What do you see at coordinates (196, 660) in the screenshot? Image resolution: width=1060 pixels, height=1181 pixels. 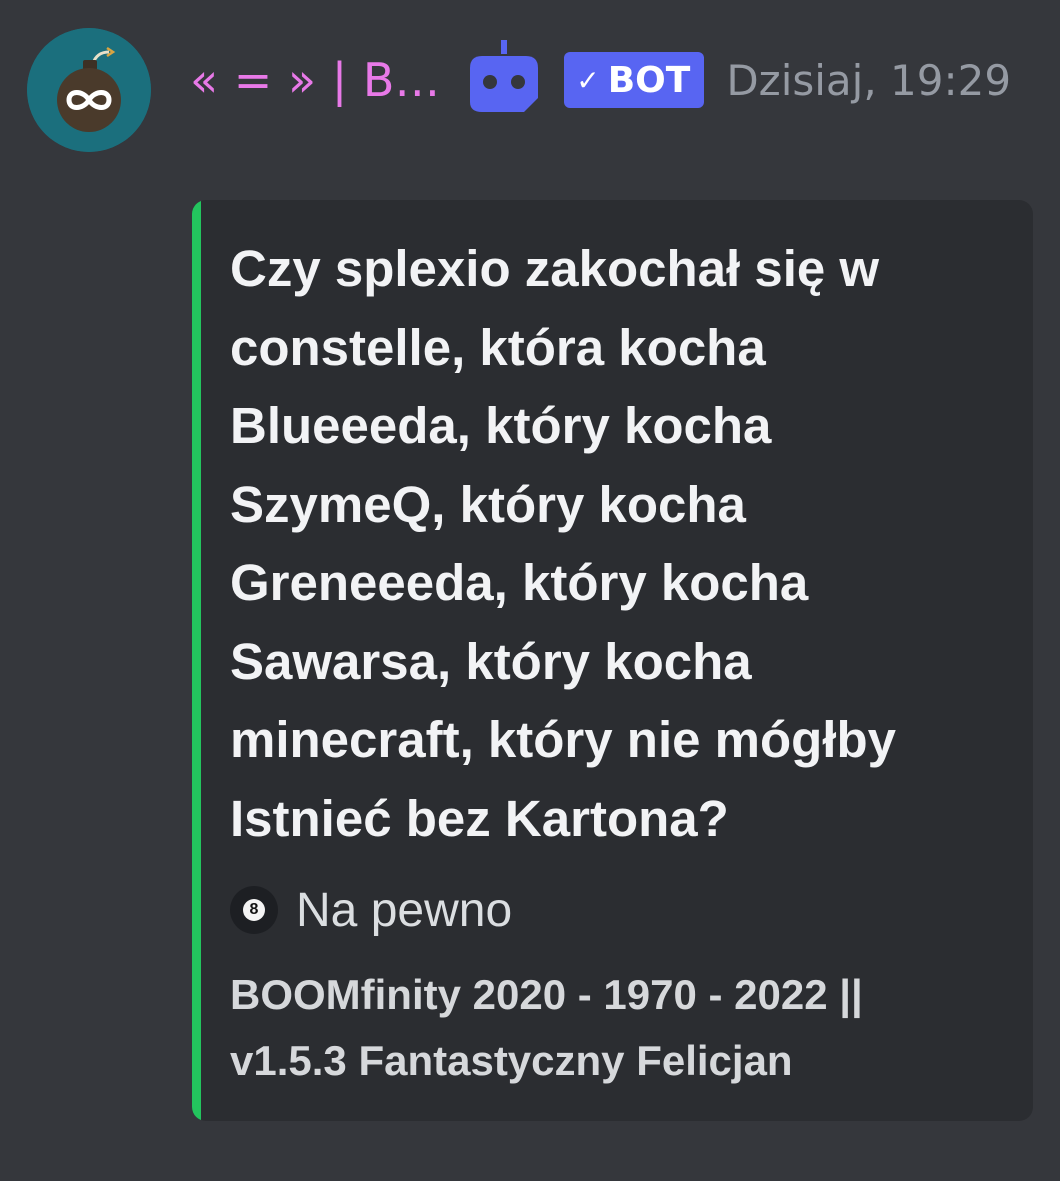 I see `embed-accent-bar` at bounding box center [196, 660].